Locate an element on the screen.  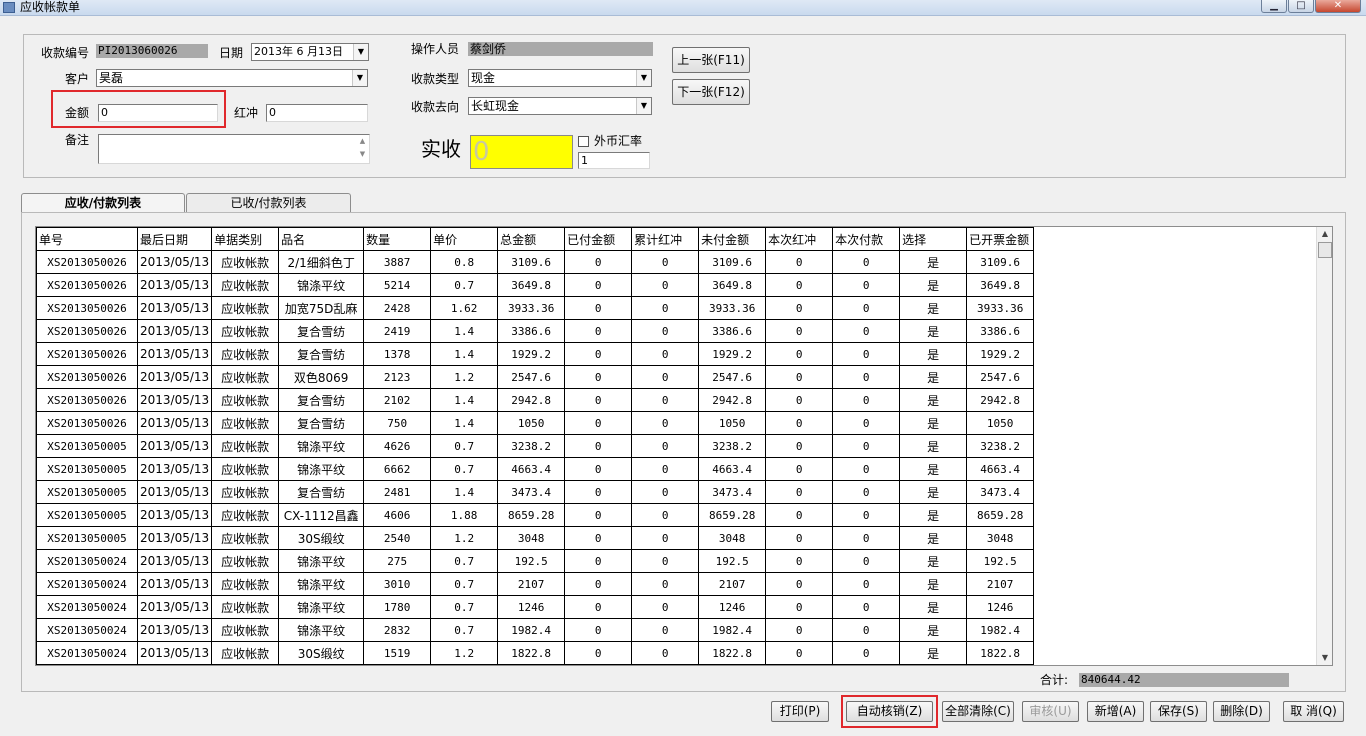
tab-received-list: 已收/付款列表 is located at coordinates (268, 202).